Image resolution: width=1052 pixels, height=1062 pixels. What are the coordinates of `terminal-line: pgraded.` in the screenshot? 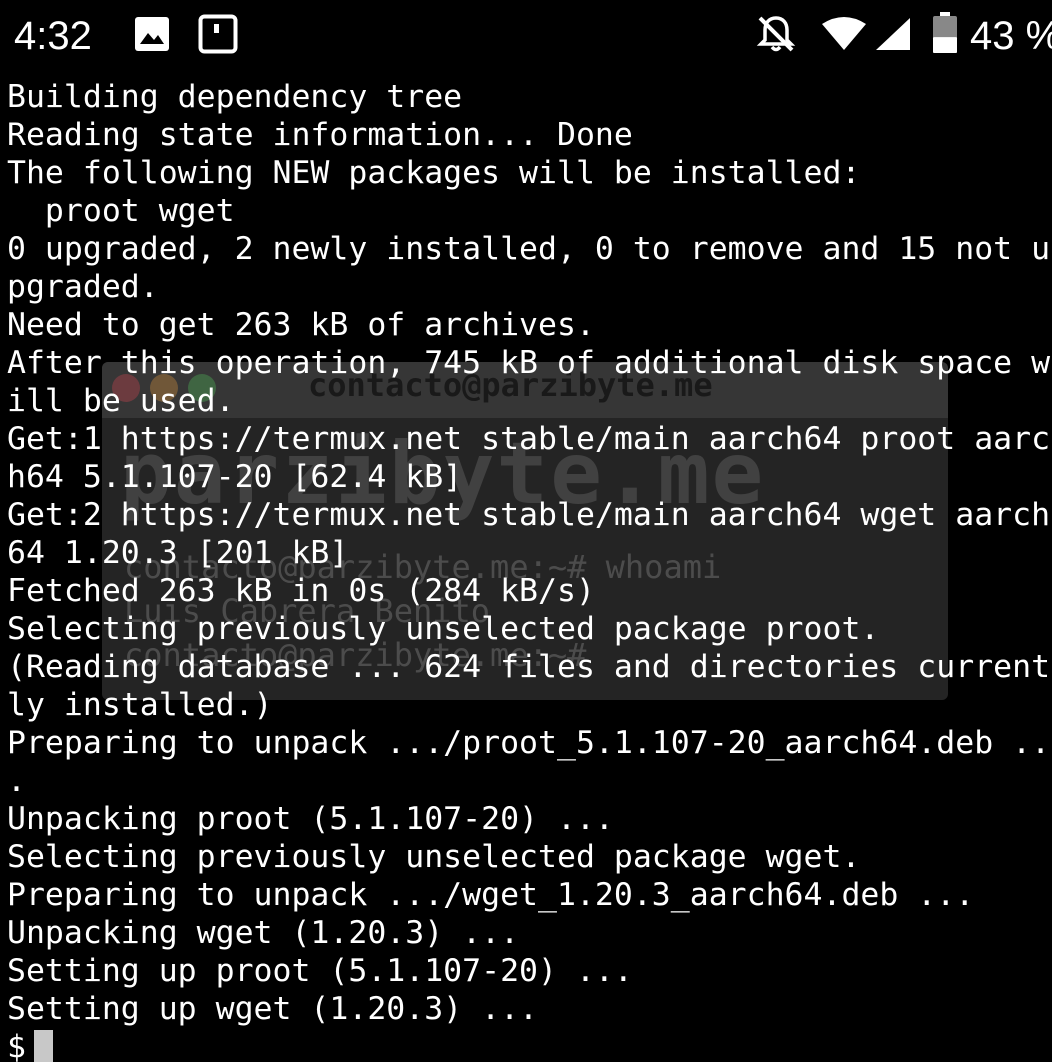 It's located at (83, 287).